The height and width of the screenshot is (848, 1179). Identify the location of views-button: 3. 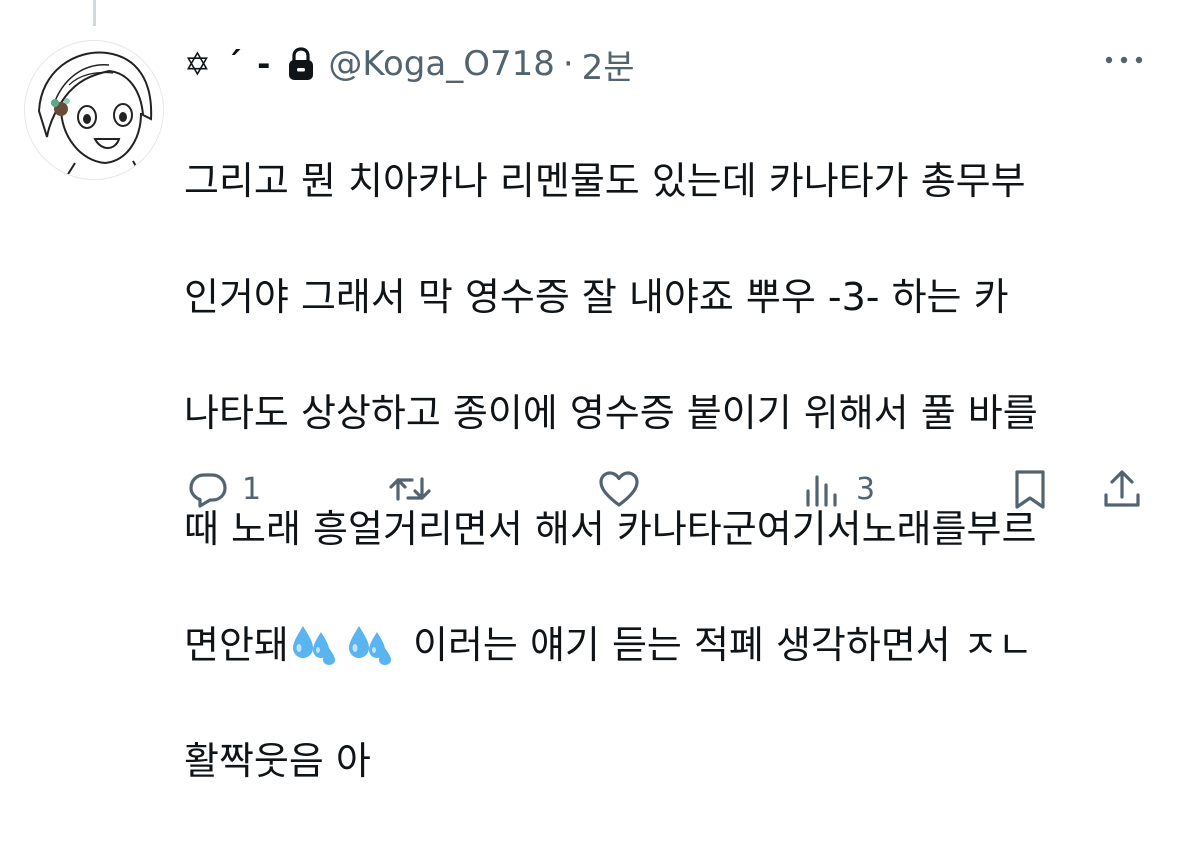
(837, 489).